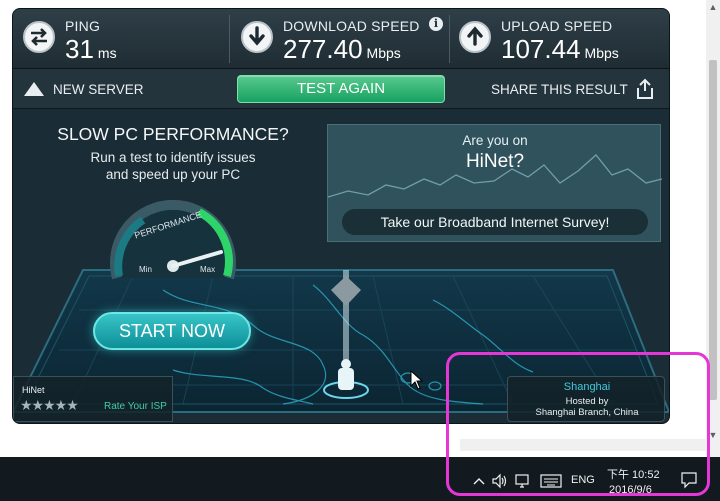  I want to click on performance-gauge-icon, so click(173, 239).